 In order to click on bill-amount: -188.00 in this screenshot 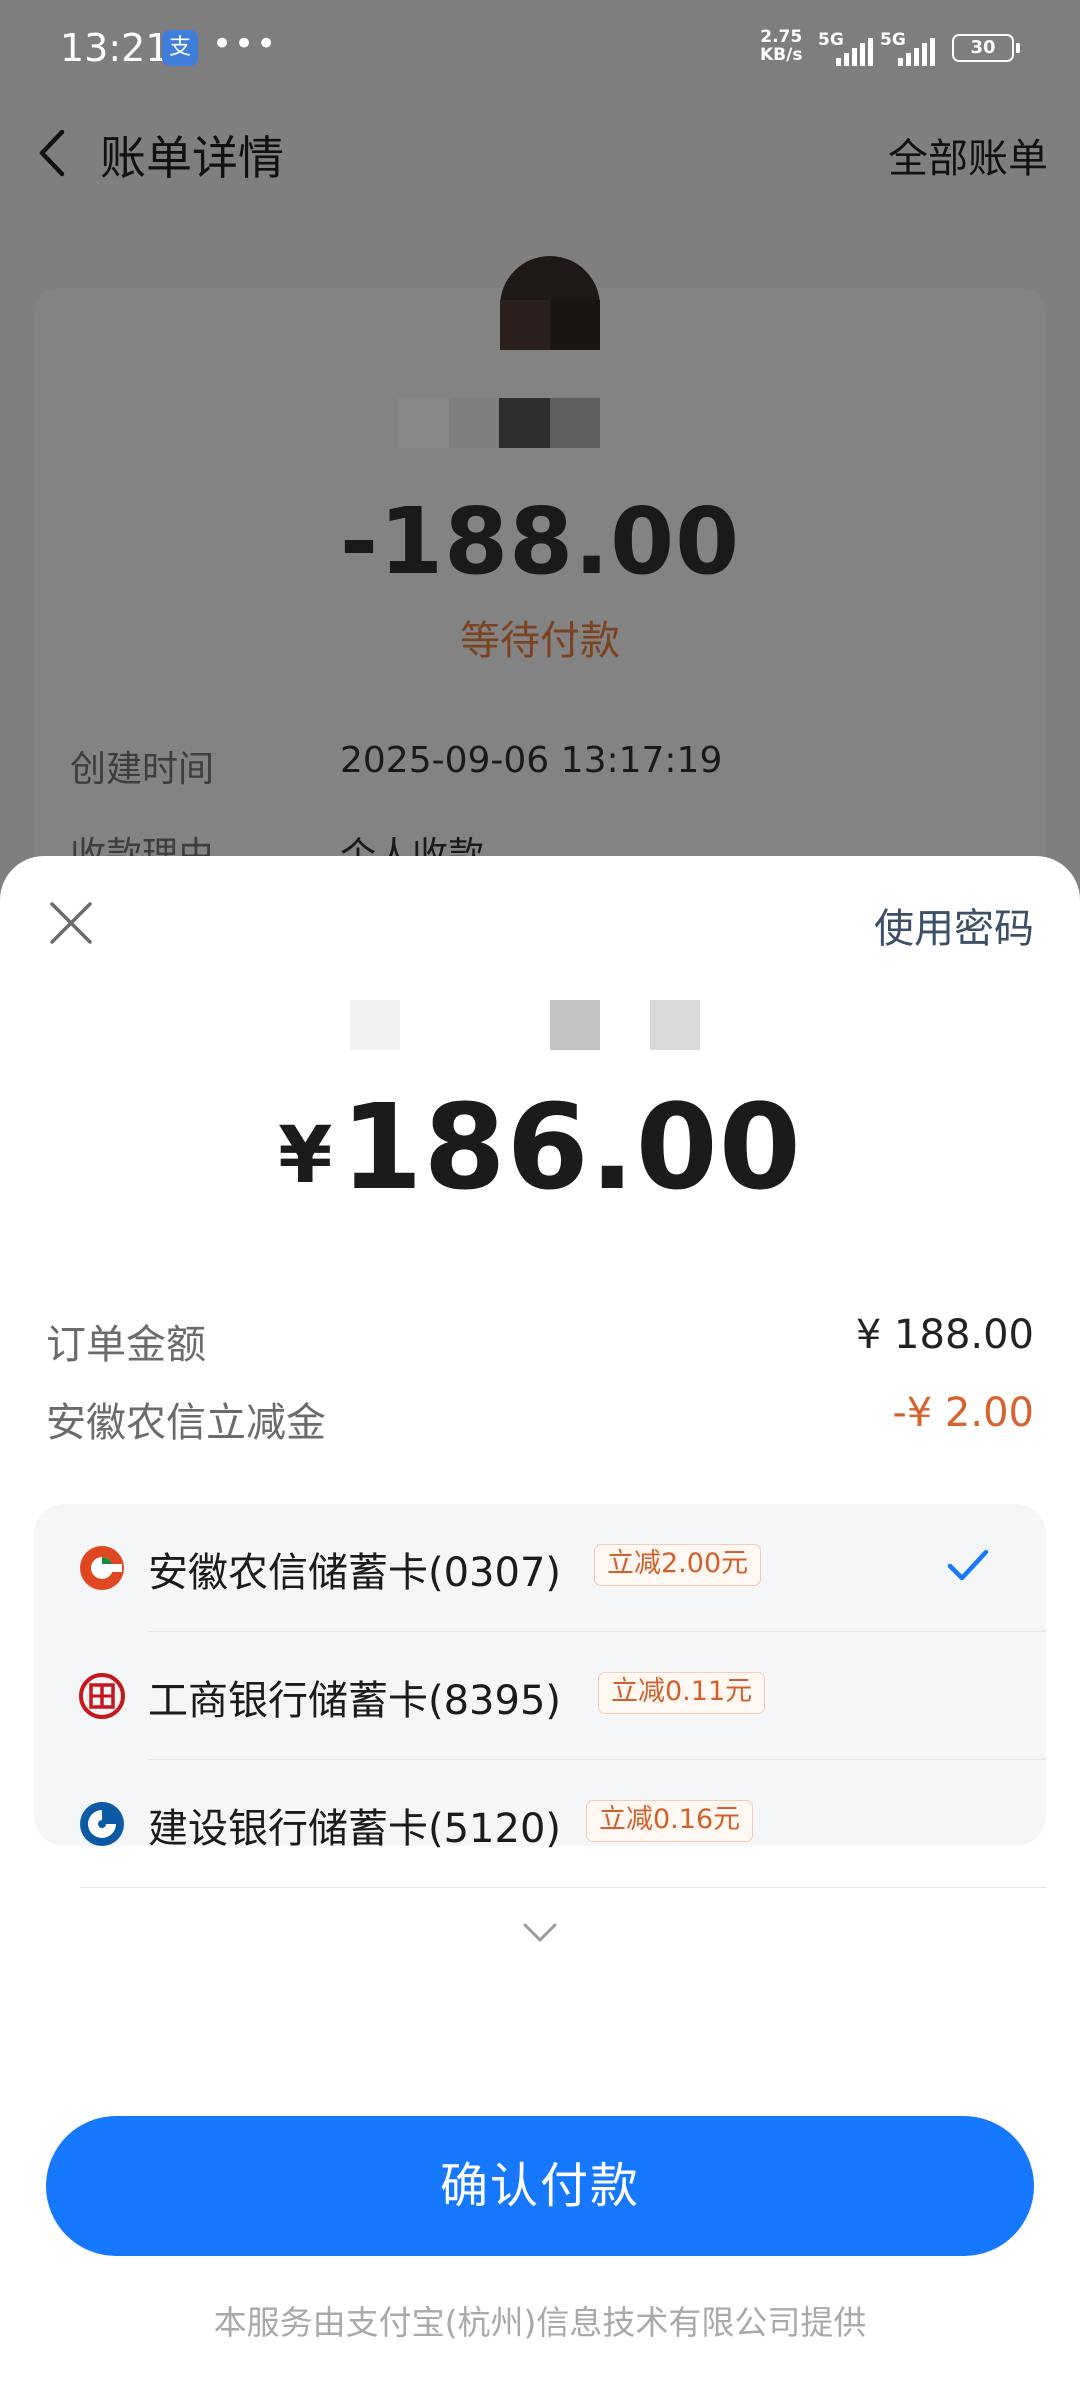, I will do `click(540, 541)`.